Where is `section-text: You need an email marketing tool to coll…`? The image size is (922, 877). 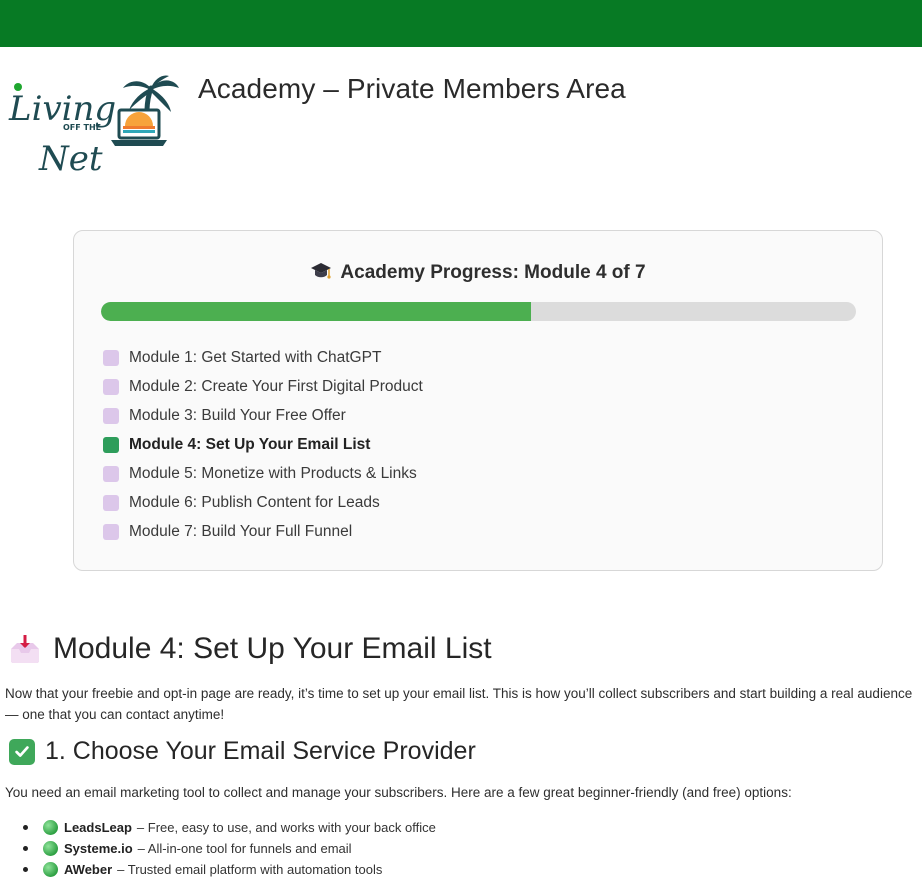
section-text: You need an email marketing tool to coll… is located at coordinates (398, 792).